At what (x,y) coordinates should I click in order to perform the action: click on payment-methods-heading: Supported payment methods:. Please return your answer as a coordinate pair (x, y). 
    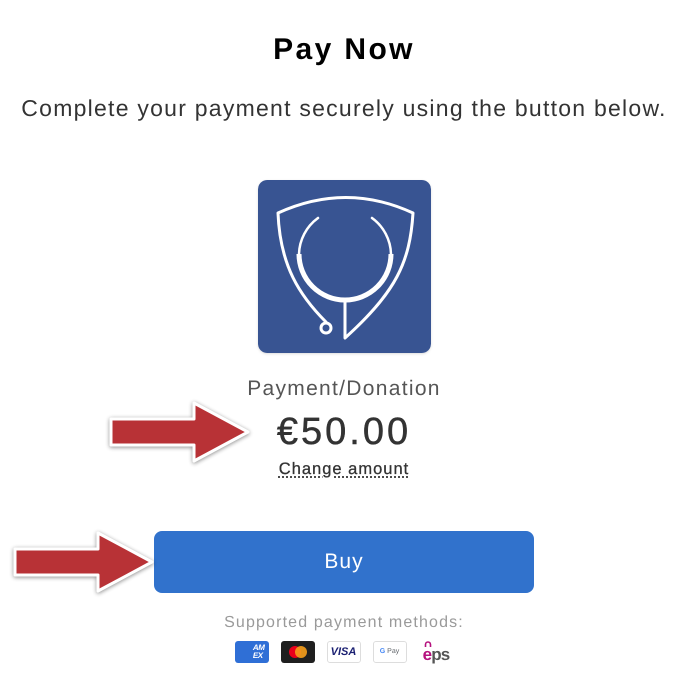
    Looking at the image, I should click on (344, 623).